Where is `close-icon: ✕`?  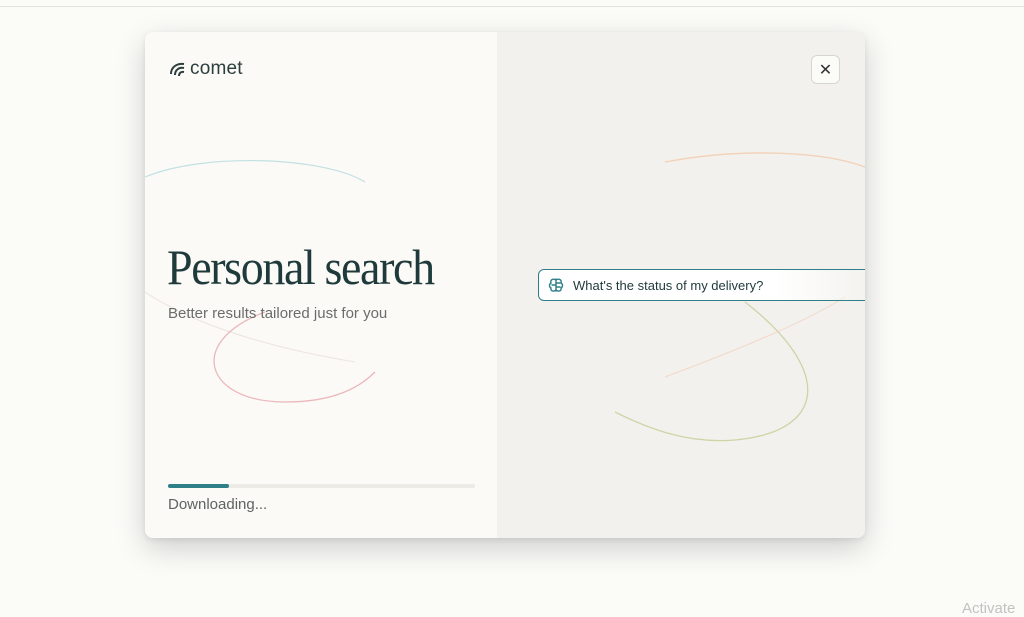 close-icon: ✕ is located at coordinates (825, 70).